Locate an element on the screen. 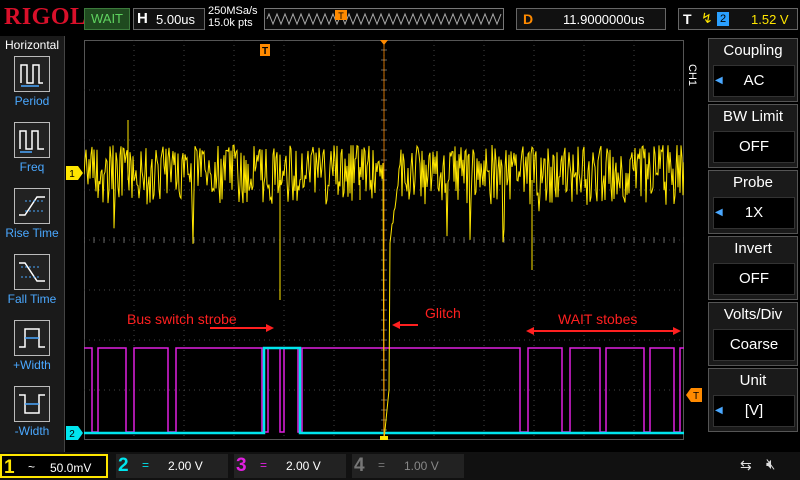 Image resolution: width=800 pixels, height=480 pixels. probe-value: 1X is located at coordinates (754, 213).